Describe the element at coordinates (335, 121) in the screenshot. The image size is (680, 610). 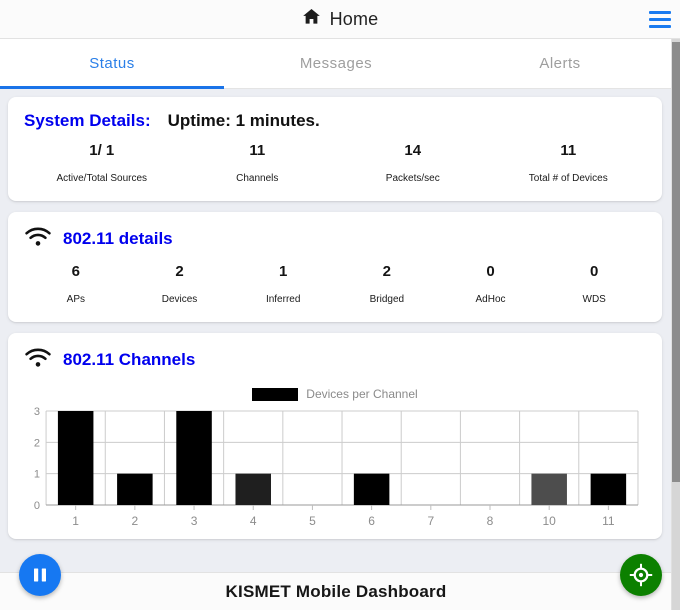
I see `system-details-heading: System Details: Uptime: 1 minutes.` at that location.